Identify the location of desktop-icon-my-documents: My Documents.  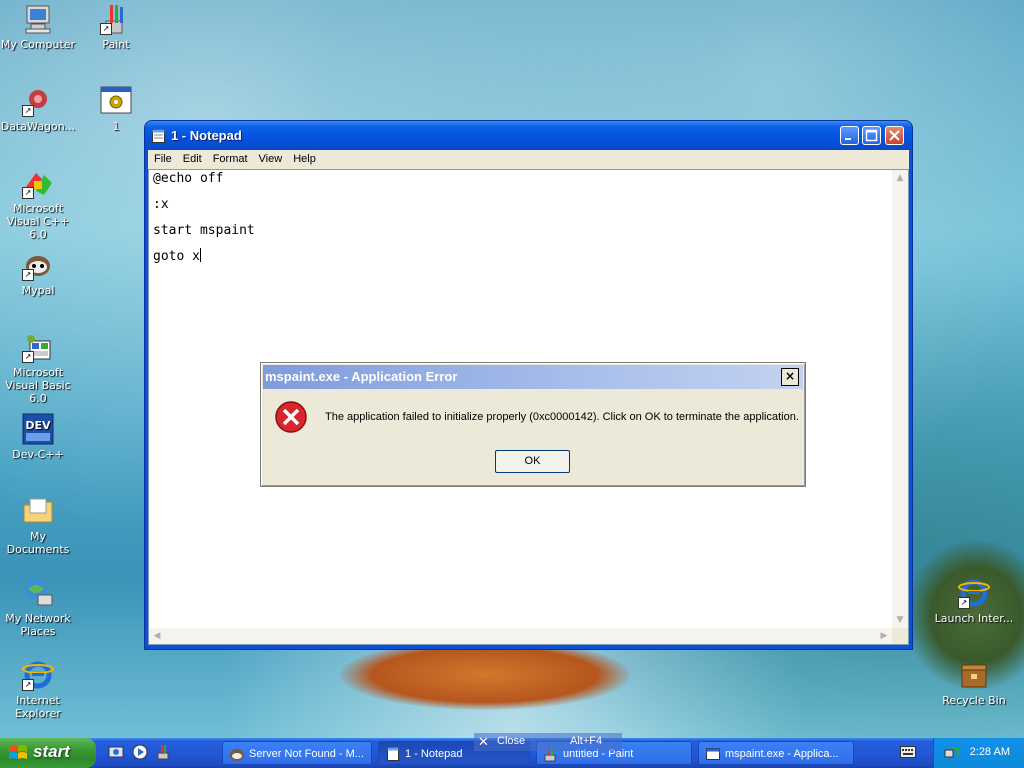
(39, 525).